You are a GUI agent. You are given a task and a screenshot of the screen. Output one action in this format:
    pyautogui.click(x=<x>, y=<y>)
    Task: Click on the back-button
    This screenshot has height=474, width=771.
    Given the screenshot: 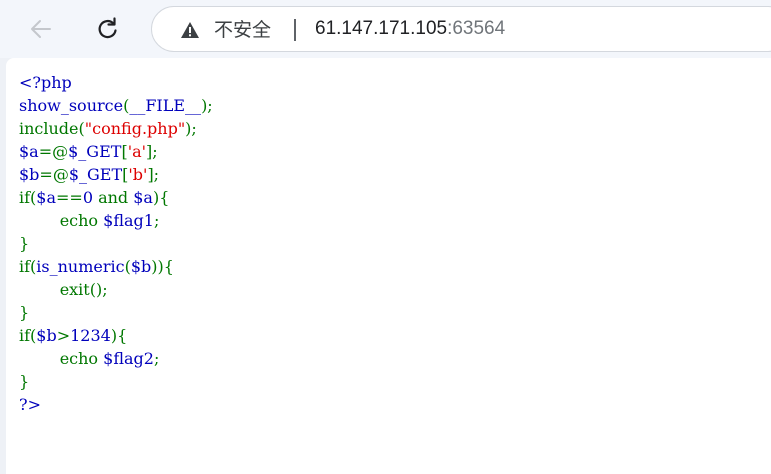 What is the action you would take?
    pyautogui.click(x=41, y=29)
    